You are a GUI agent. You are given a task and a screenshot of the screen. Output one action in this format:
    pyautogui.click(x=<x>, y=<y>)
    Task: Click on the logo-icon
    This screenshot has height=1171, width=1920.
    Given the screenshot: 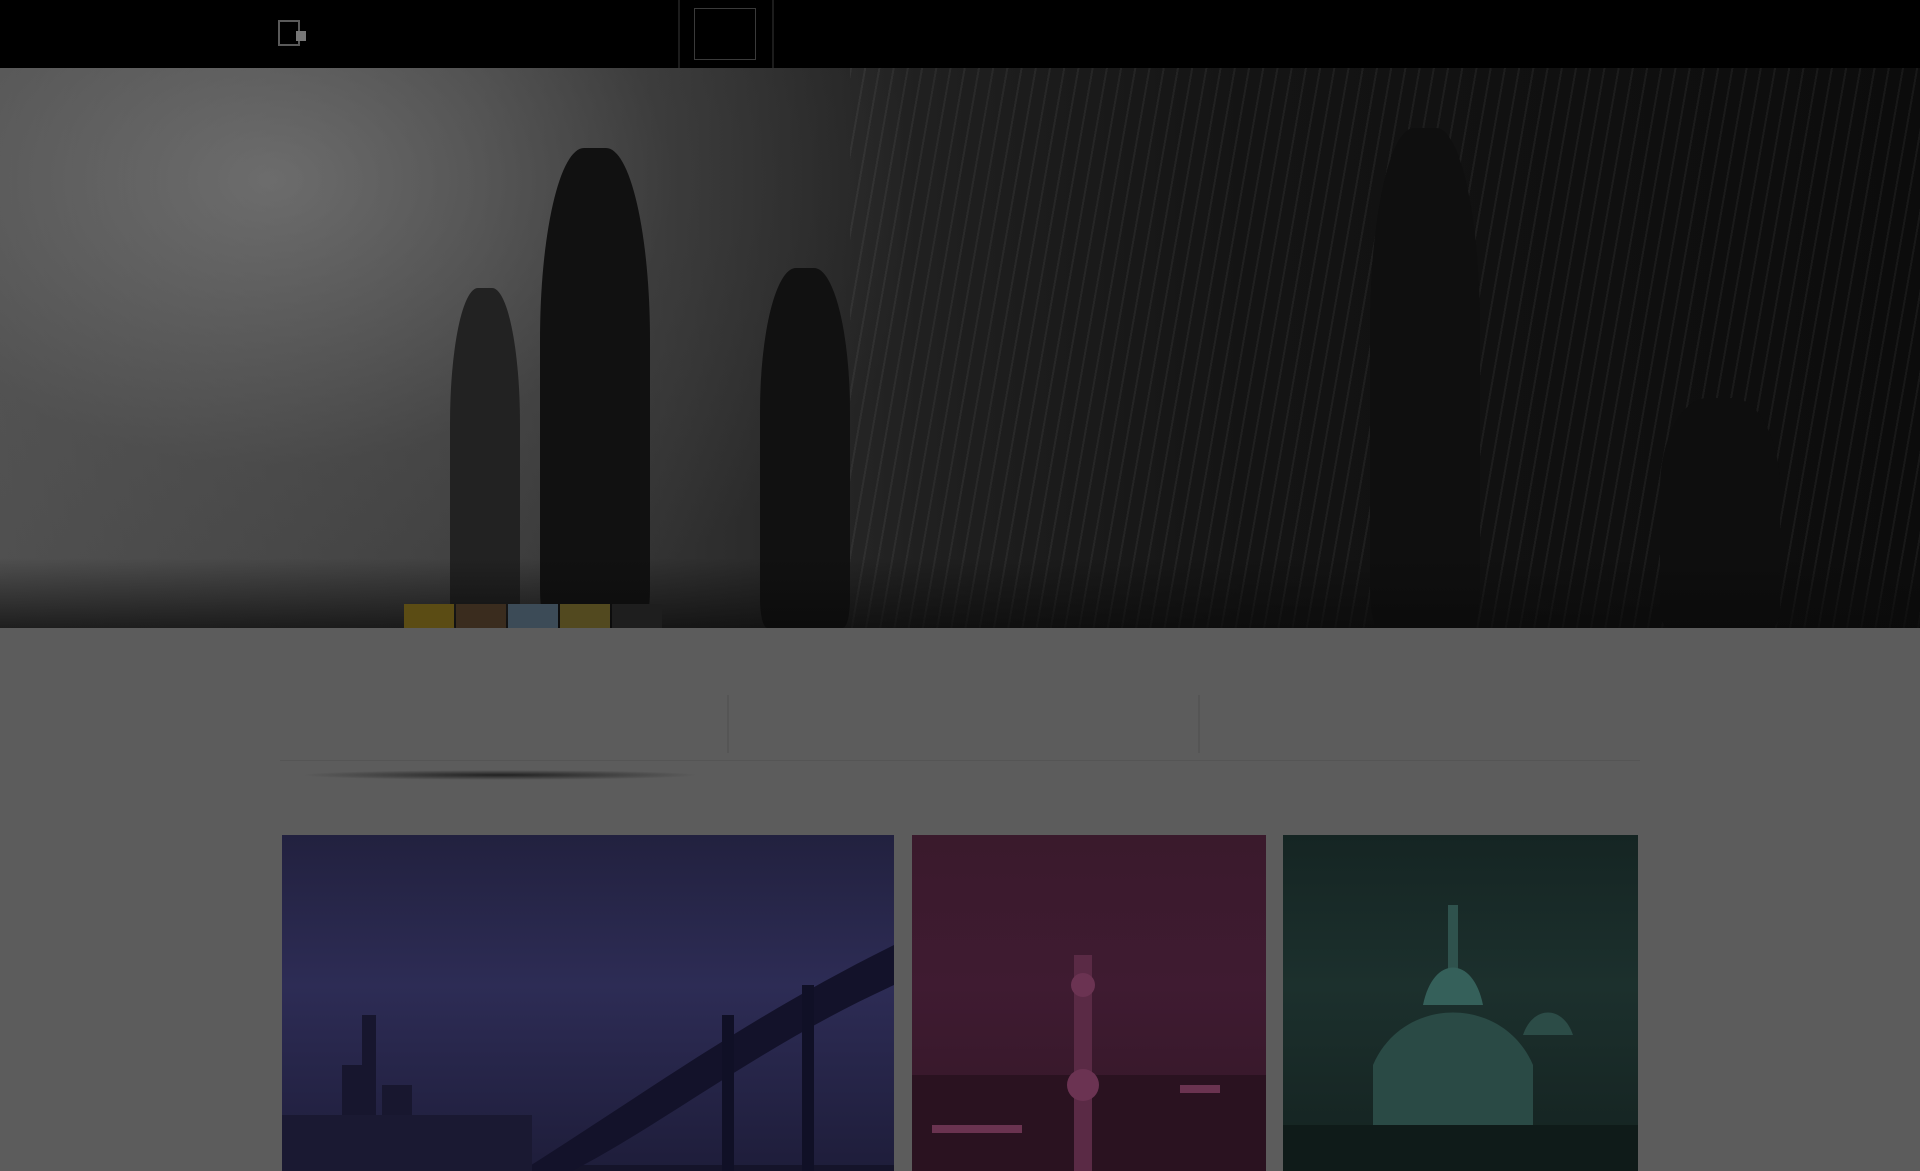 What is the action you would take?
    pyautogui.click(x=292, y=33)
    